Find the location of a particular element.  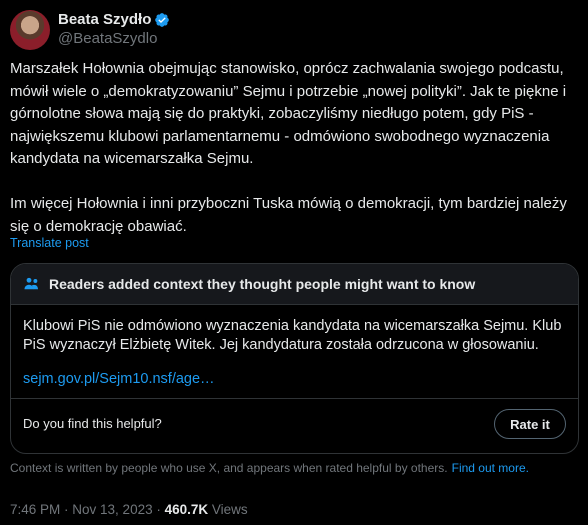

community-note-divider is located at coordinates (294, 398).